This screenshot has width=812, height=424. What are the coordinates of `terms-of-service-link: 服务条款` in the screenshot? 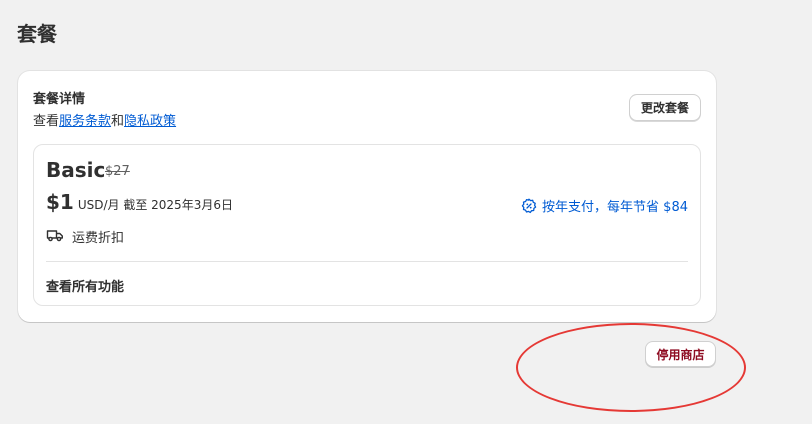 It's located at (85, 121).